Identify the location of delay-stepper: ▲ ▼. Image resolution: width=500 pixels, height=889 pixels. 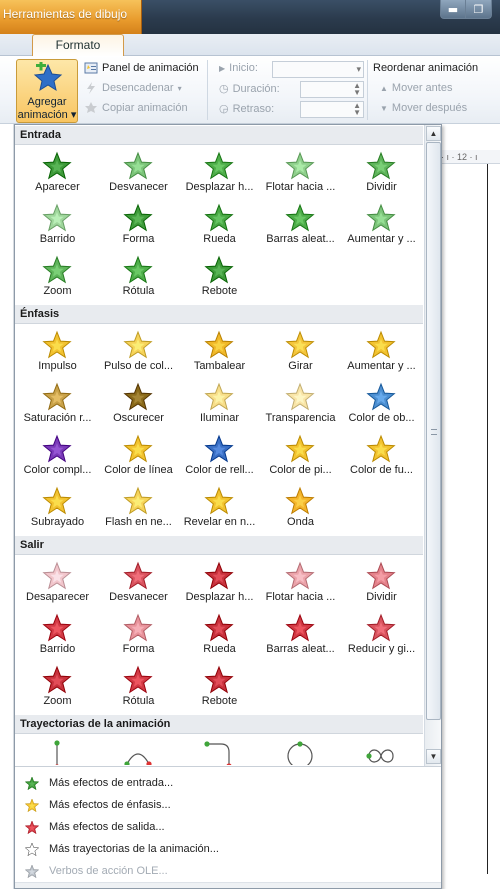
(332, 109).